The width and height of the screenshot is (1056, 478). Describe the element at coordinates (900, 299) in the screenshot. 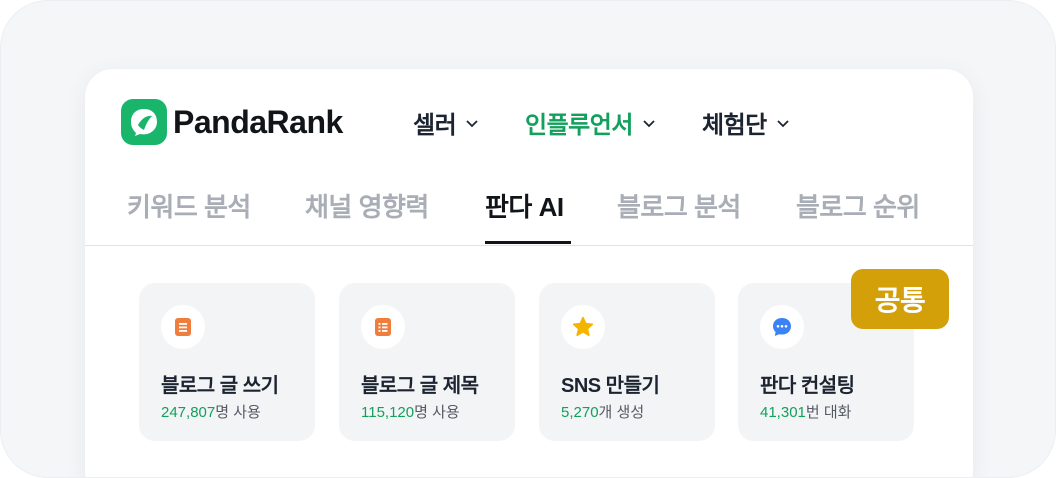

I see `common-badge: 공통` at that location.